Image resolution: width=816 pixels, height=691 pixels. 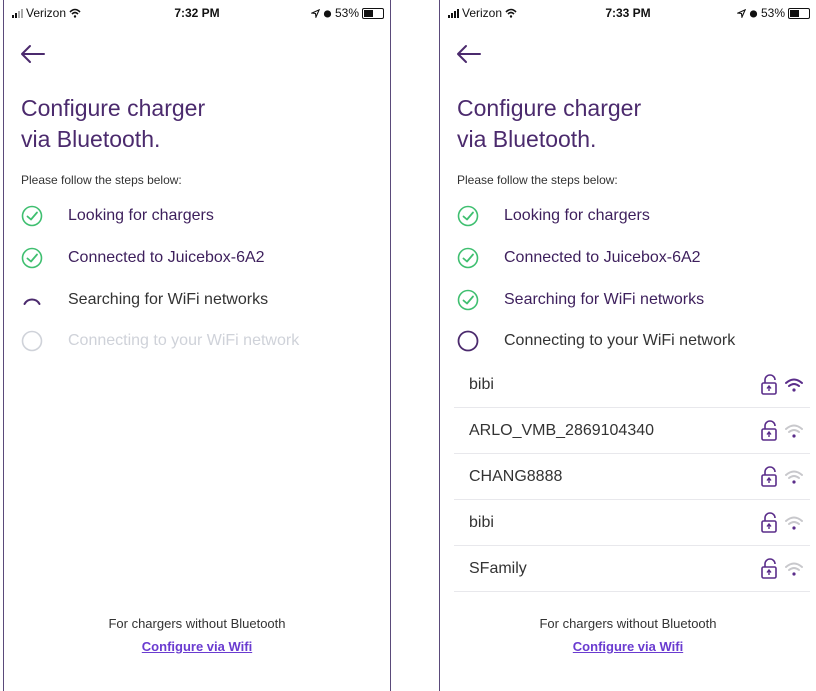 I want to click on network-row: SFamily, so click(x=632, y=569).